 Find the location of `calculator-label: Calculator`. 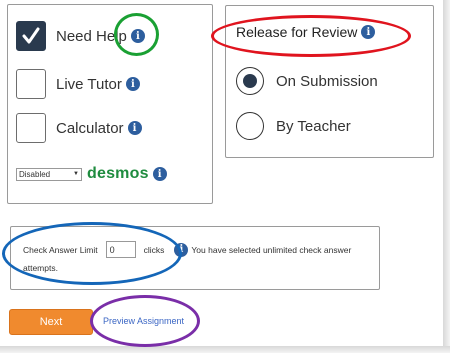

calculator-label: Calculator is located at coordinates (90, 128).